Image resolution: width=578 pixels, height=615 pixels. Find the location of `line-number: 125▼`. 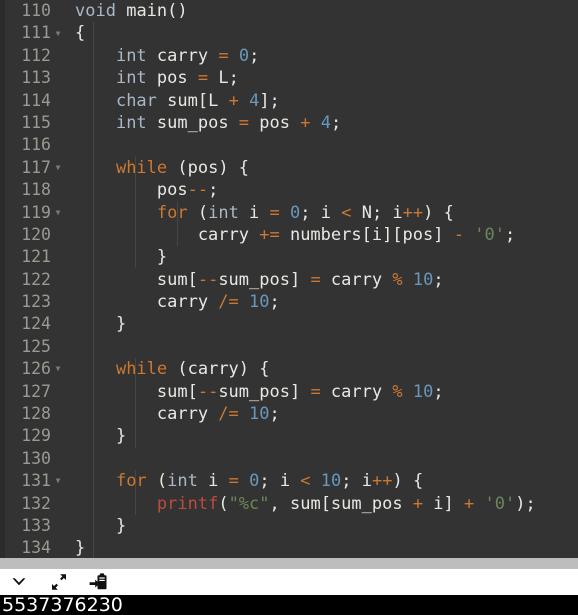

line-number: 125▼ is located at coordinates (36, 347).